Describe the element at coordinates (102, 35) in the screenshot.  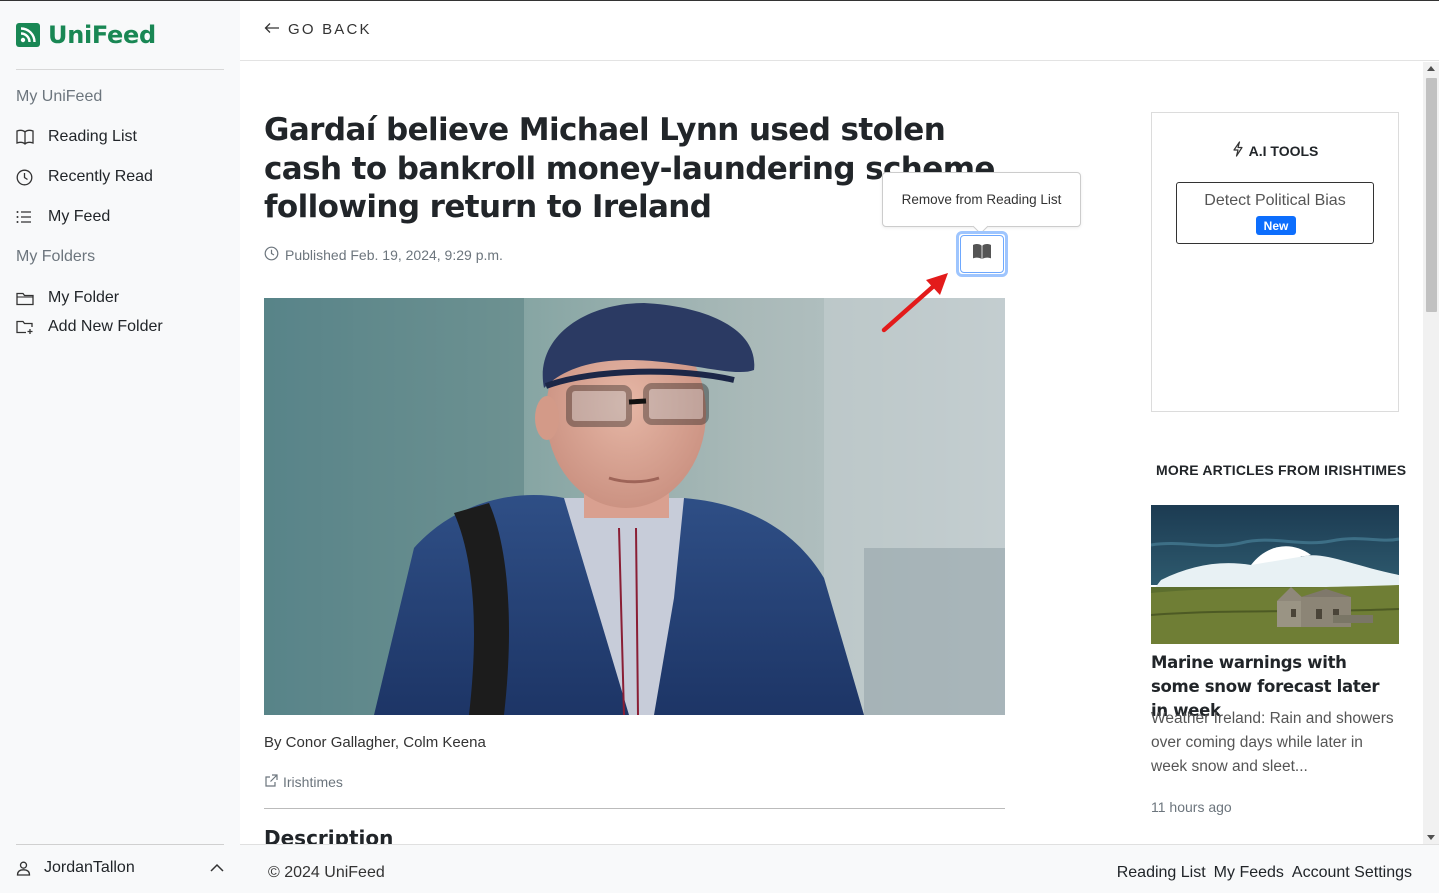
I see `app-name: UniFeed` at that location.